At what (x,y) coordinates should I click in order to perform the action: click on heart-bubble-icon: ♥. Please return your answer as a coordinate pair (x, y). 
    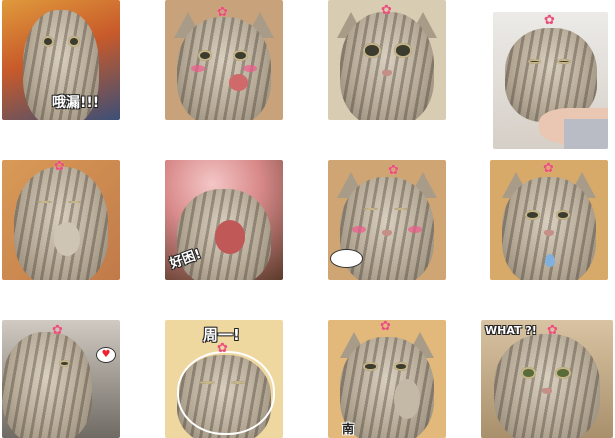
    Looking at the image, I should click on (106, 355).